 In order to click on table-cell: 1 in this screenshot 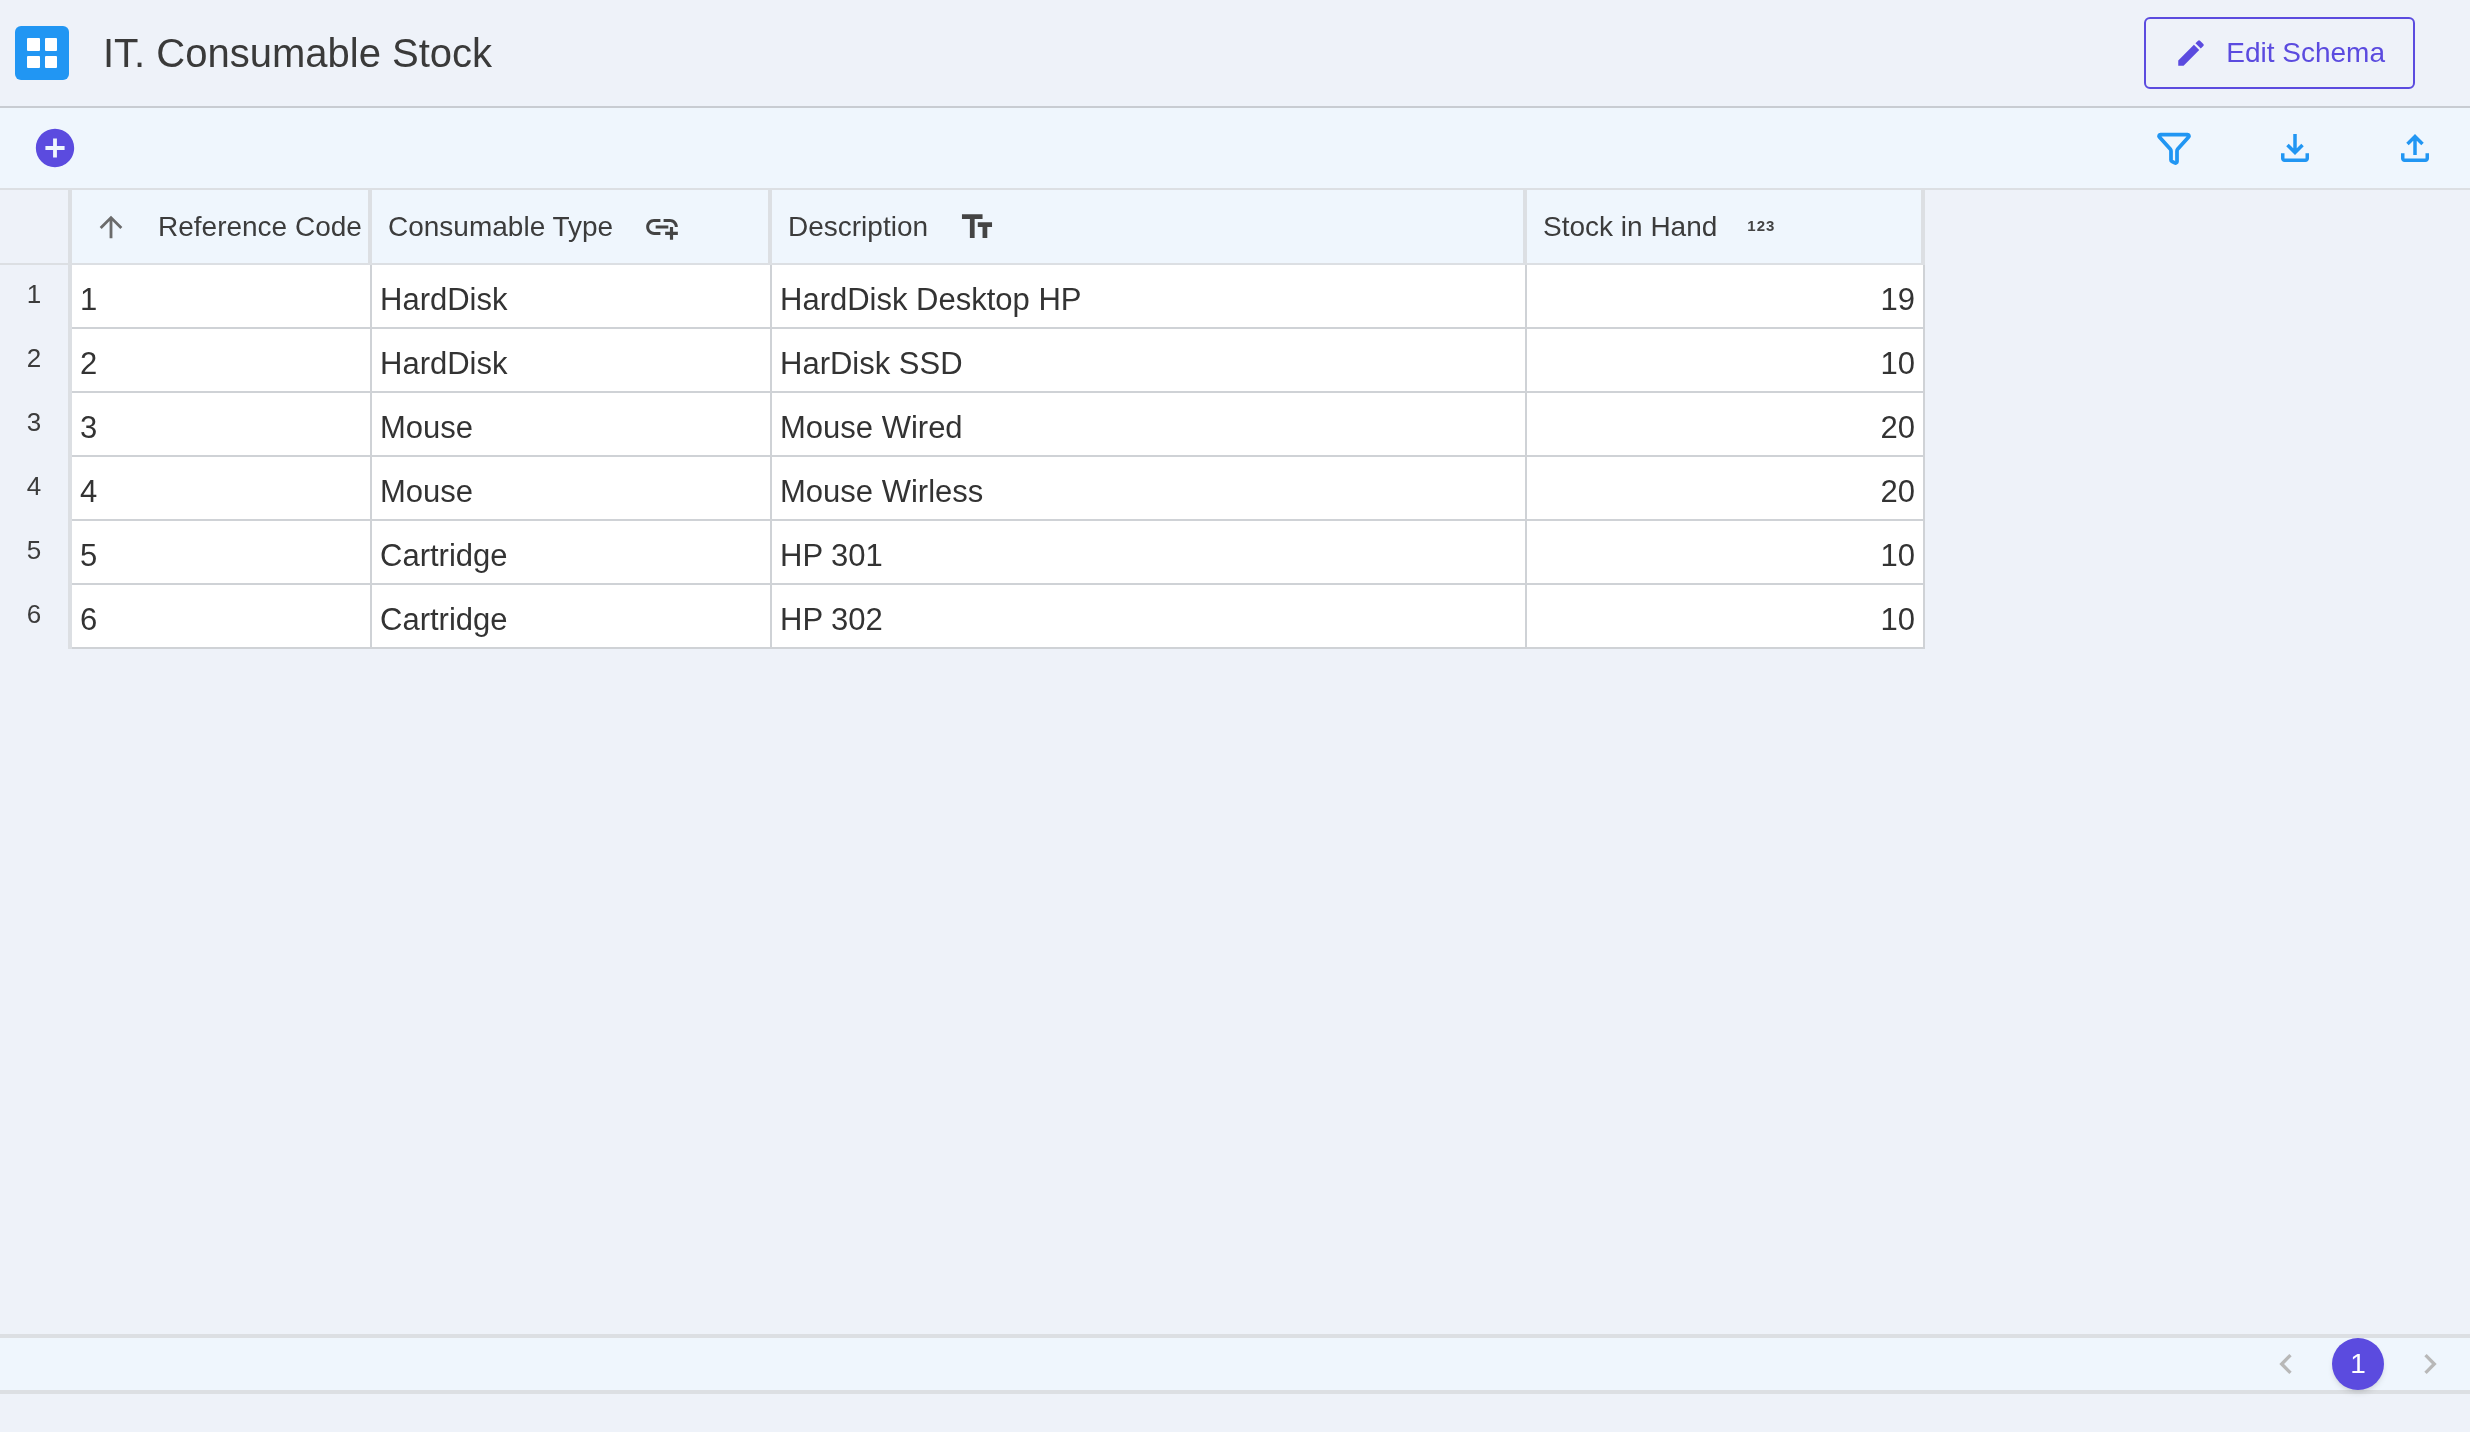, I will do `click(222, 297)`.